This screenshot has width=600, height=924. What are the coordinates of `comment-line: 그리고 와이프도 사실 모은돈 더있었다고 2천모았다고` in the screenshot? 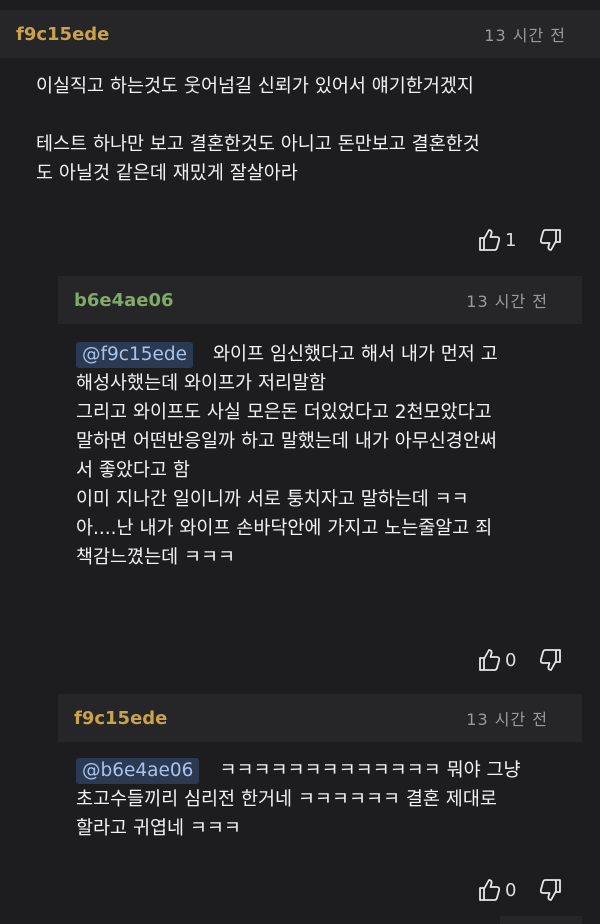 It's located at (284, 412).